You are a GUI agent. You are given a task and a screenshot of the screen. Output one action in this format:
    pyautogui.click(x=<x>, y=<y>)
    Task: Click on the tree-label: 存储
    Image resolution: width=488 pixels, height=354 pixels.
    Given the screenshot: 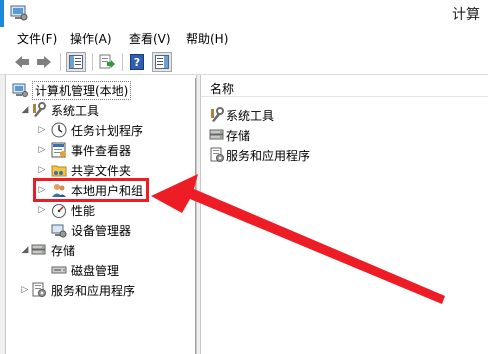 What is the action you would take?
    pyautogui.click(x=63, y=250)
    